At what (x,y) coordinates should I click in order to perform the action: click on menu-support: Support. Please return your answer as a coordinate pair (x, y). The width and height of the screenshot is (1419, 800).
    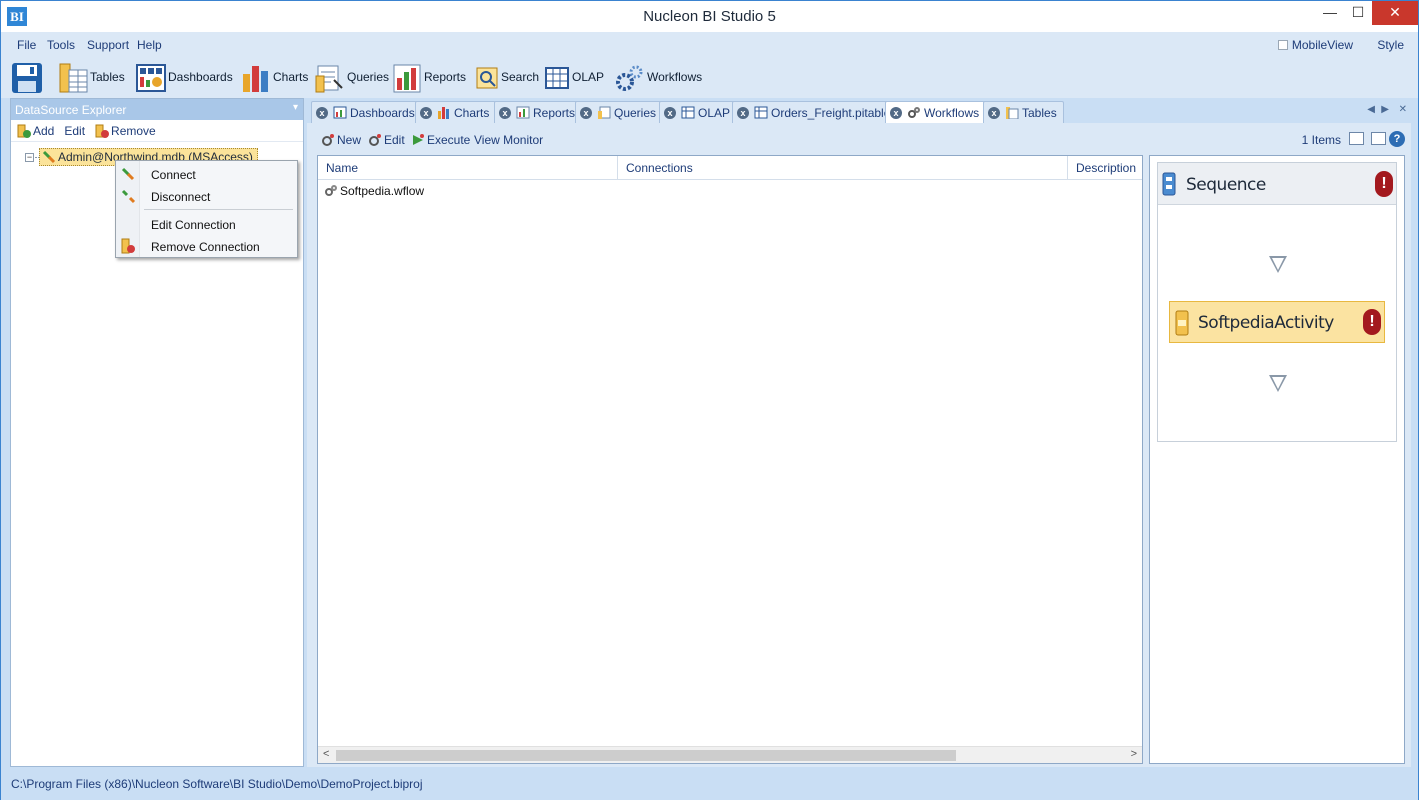
    Looking at the image, I should click on (108, 45).